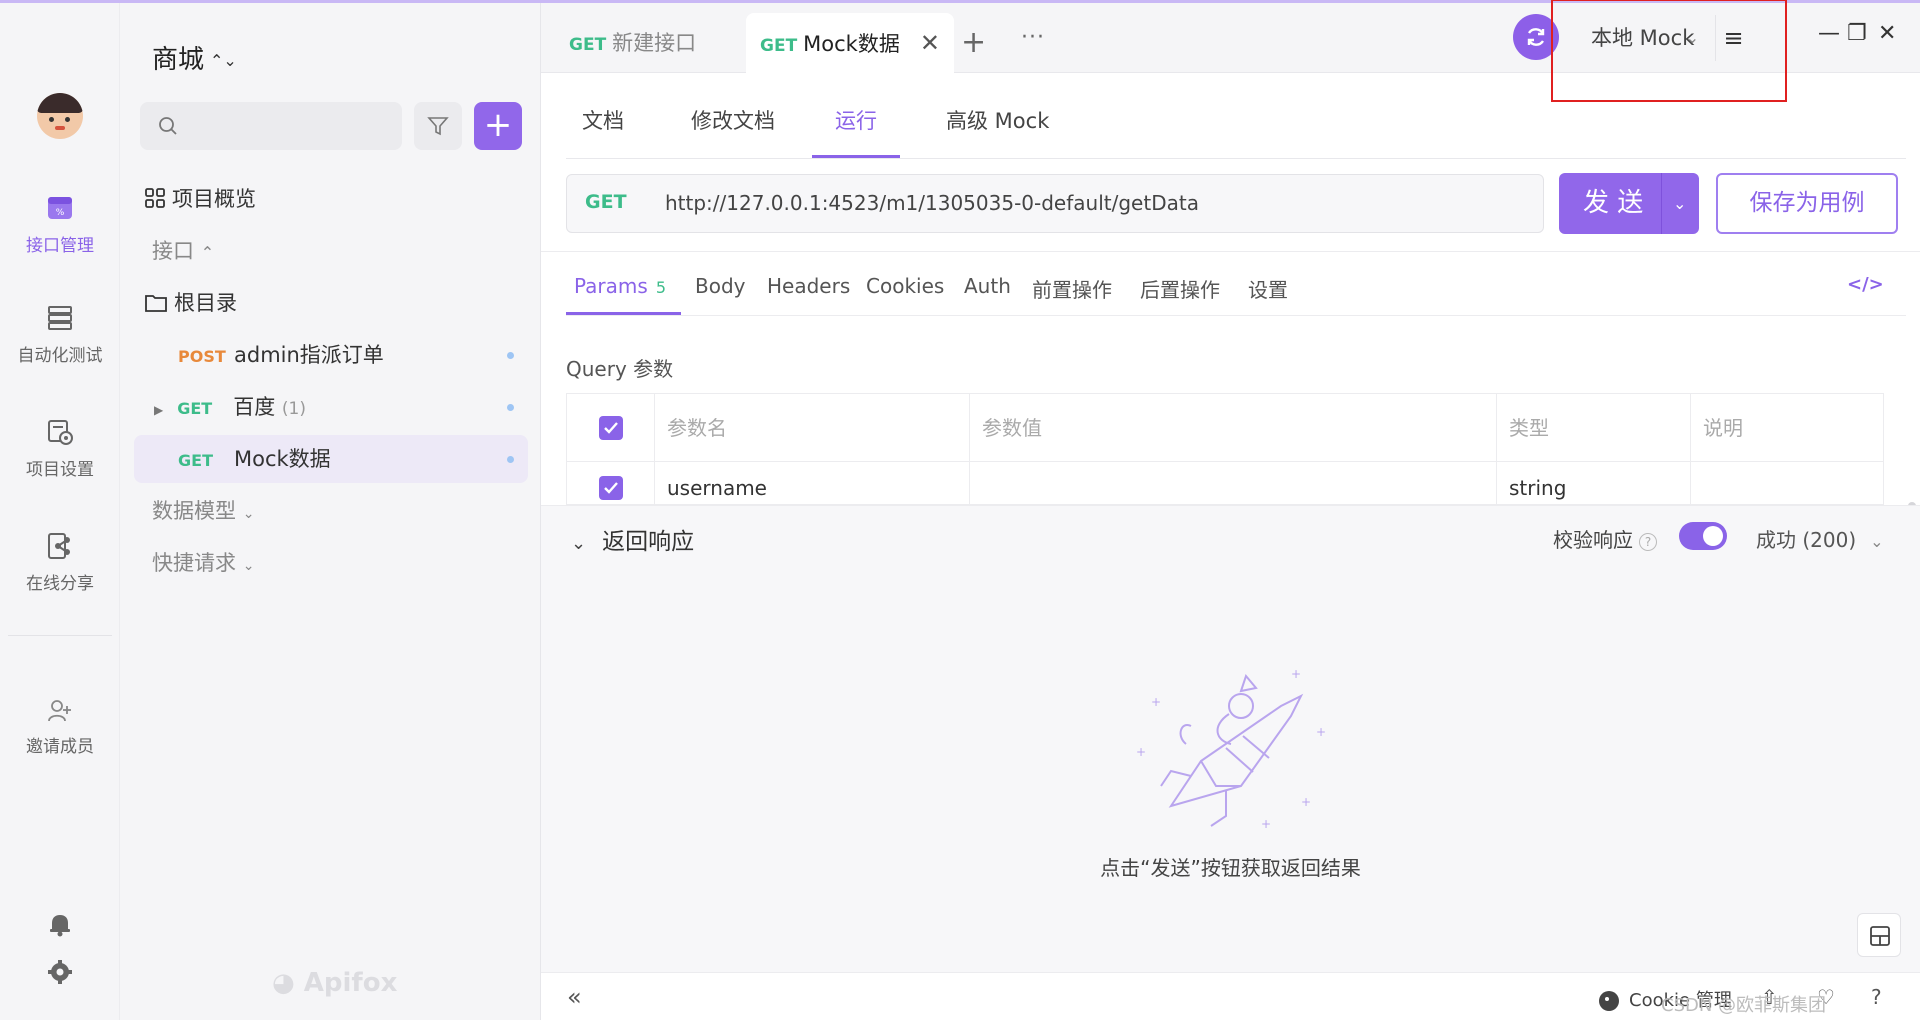  I want to click on plus-icon: +, so click(498, 125).